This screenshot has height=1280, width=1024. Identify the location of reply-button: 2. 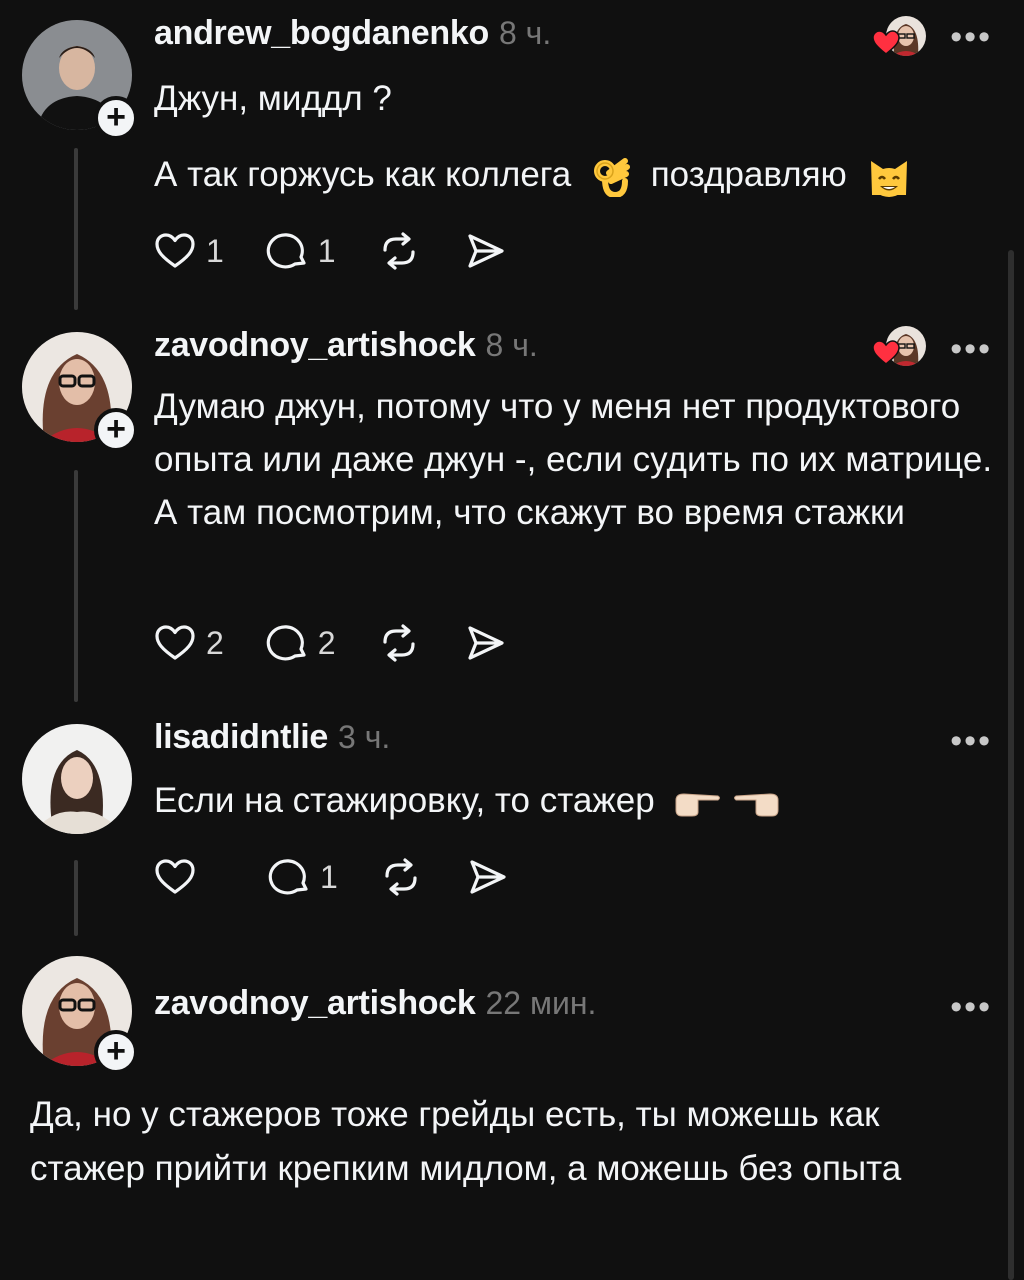
(300, 643).